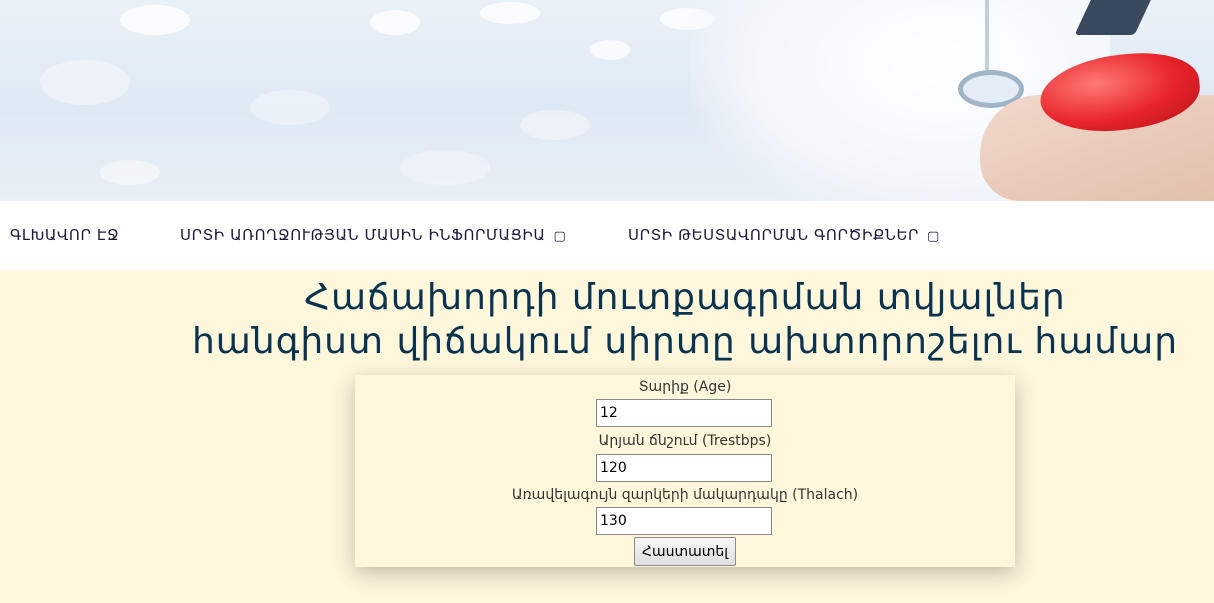  What do you see at coordinates (774, 235) in the screenshot?
I see `nav-item-heart-test-tools-label: ՍՐՏԻ ԹԵՍՏԱՎՈՐՄԱՆ ԳՈՐԾԻՔՆԵՐ` at bounding box center [774, 235].